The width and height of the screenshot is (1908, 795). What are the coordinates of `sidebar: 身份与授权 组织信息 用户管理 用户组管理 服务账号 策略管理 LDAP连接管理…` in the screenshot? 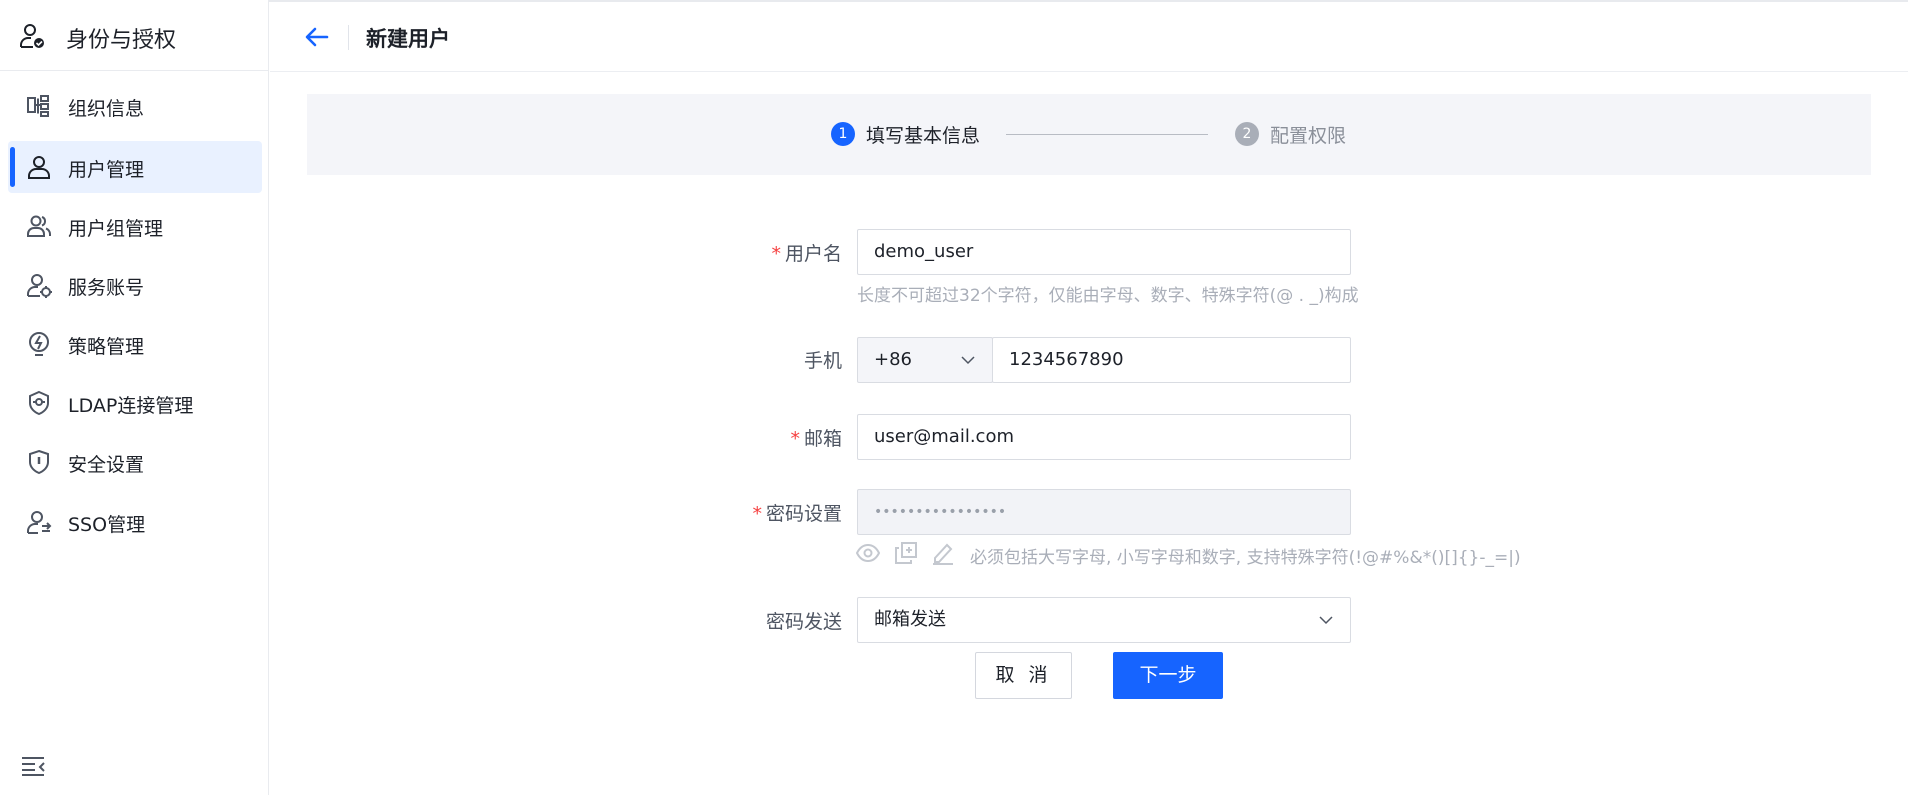 It's located at (134, 397).